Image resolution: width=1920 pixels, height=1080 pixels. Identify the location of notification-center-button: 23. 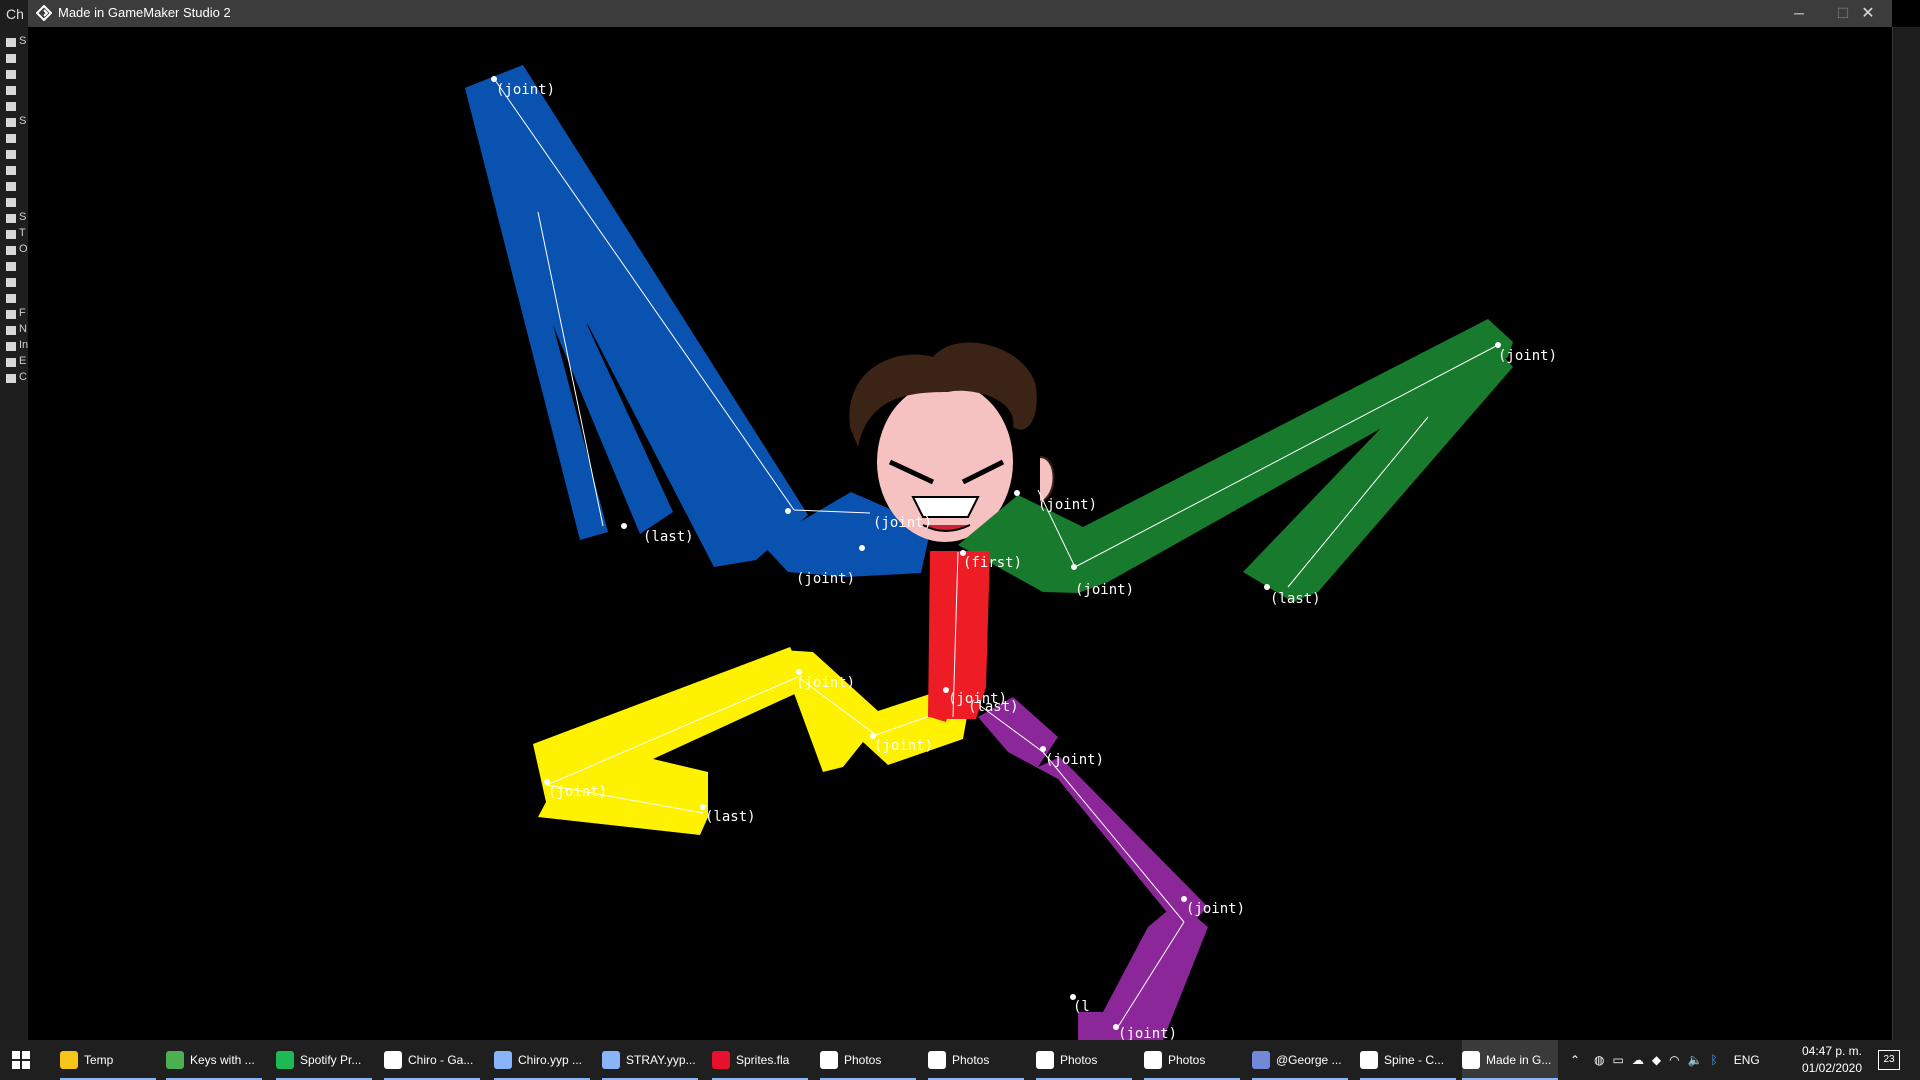
(1889, 1060).